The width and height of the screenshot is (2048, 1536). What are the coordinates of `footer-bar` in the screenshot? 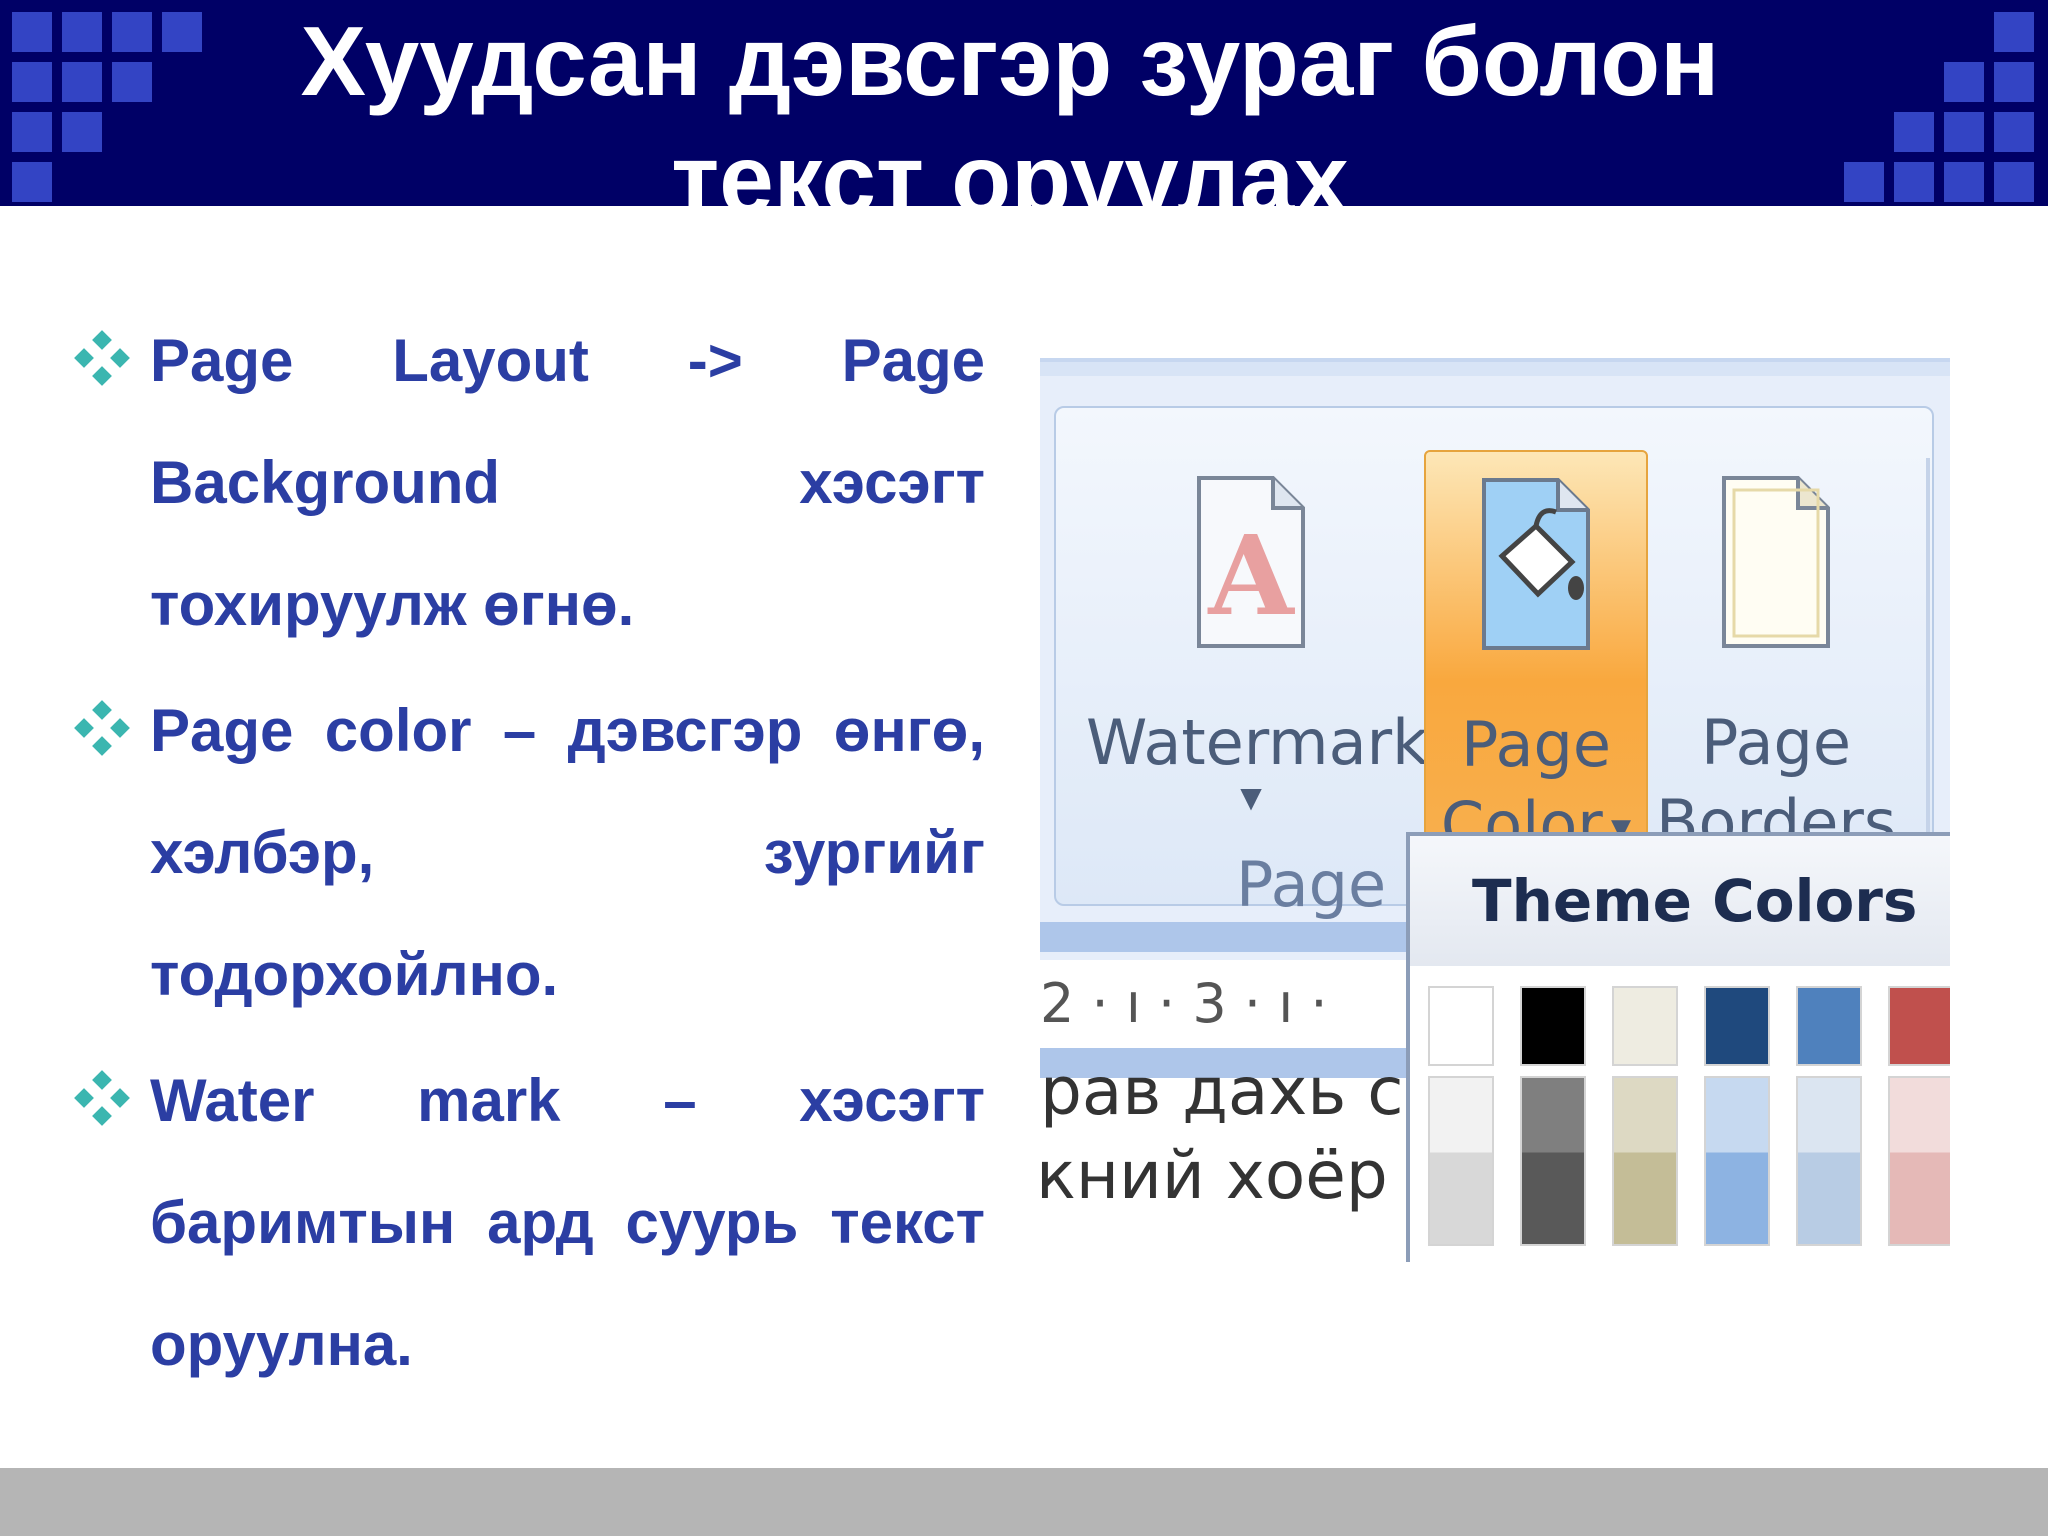 It's located at (1024, 1502).